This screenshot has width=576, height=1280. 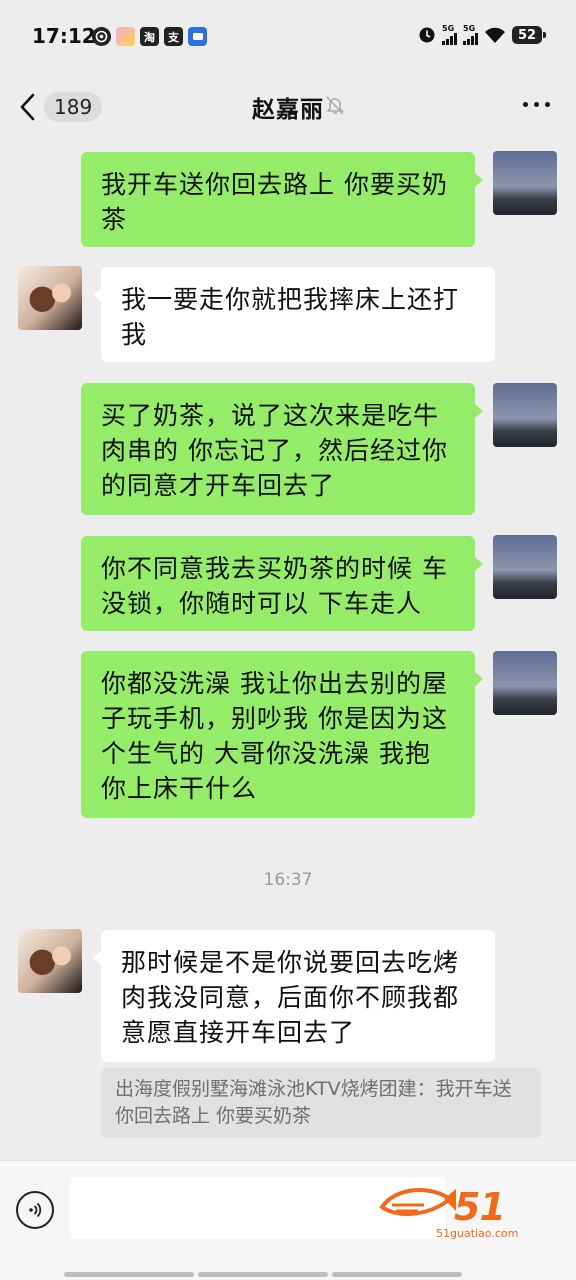 What do you see at coordinates (529, 35) in the screenshot?
I see `battery-icon: 52` at bounding box center [529, 35].